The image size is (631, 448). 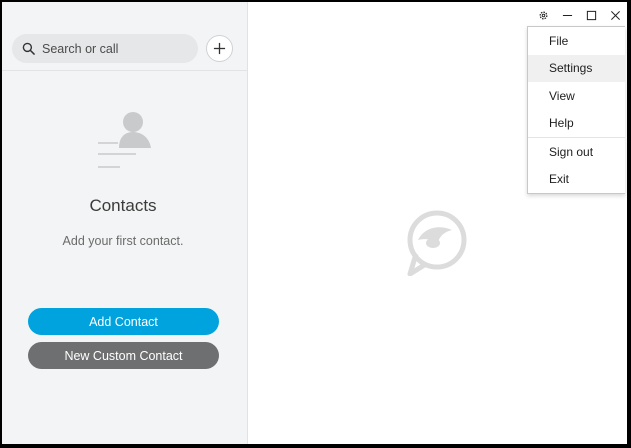 What do you see at coordinates (123, 321) in the screenshot?
I see `add-contact-button: Add Contact` at bounding box center [123, 321].